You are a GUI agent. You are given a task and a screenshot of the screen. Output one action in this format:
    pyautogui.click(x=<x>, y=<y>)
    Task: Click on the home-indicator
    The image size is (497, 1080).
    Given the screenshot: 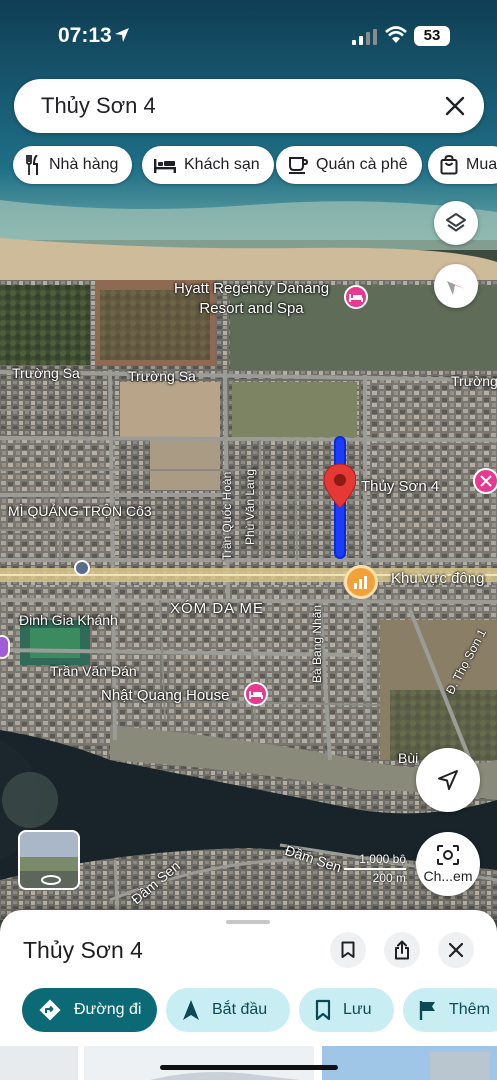 What is the action you would take?
    pyautogui.click(x=249, y=1067)
    